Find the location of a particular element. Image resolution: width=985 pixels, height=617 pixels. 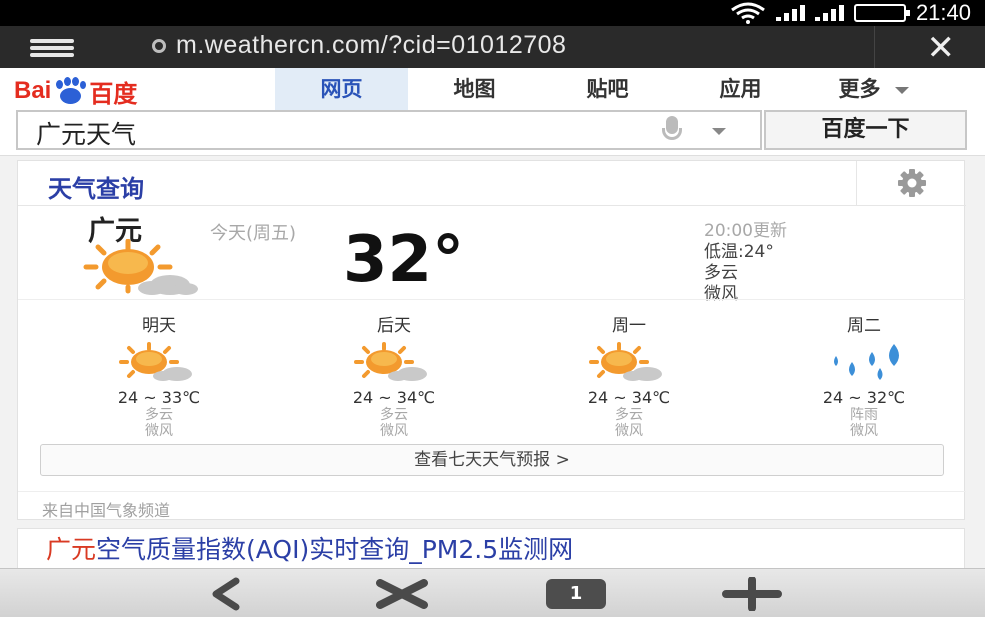

tab-count-badge: 1 is located at coordinates (576, 594).